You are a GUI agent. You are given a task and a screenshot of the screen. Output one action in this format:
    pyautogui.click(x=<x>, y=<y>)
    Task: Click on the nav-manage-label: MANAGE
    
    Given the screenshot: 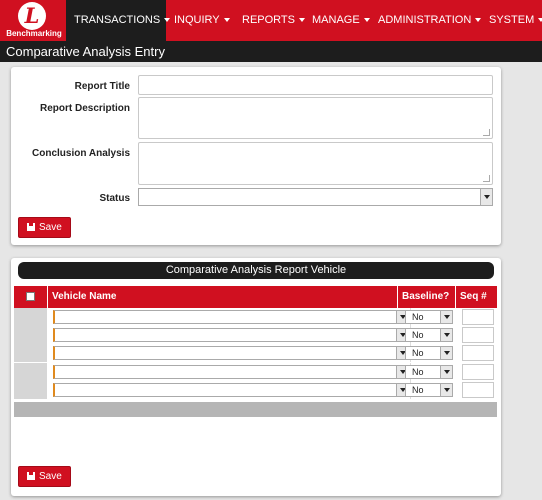 What is the action you would take?
    pyautogui.click(x=336, y=20)
    